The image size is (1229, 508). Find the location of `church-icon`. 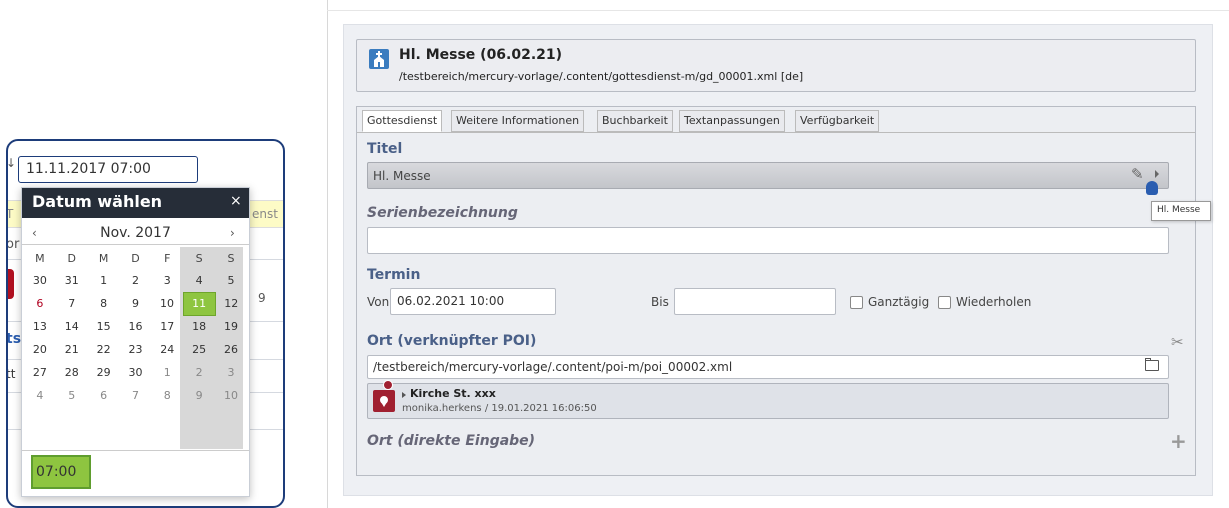

church-icon is located at coordinates (379, 59).